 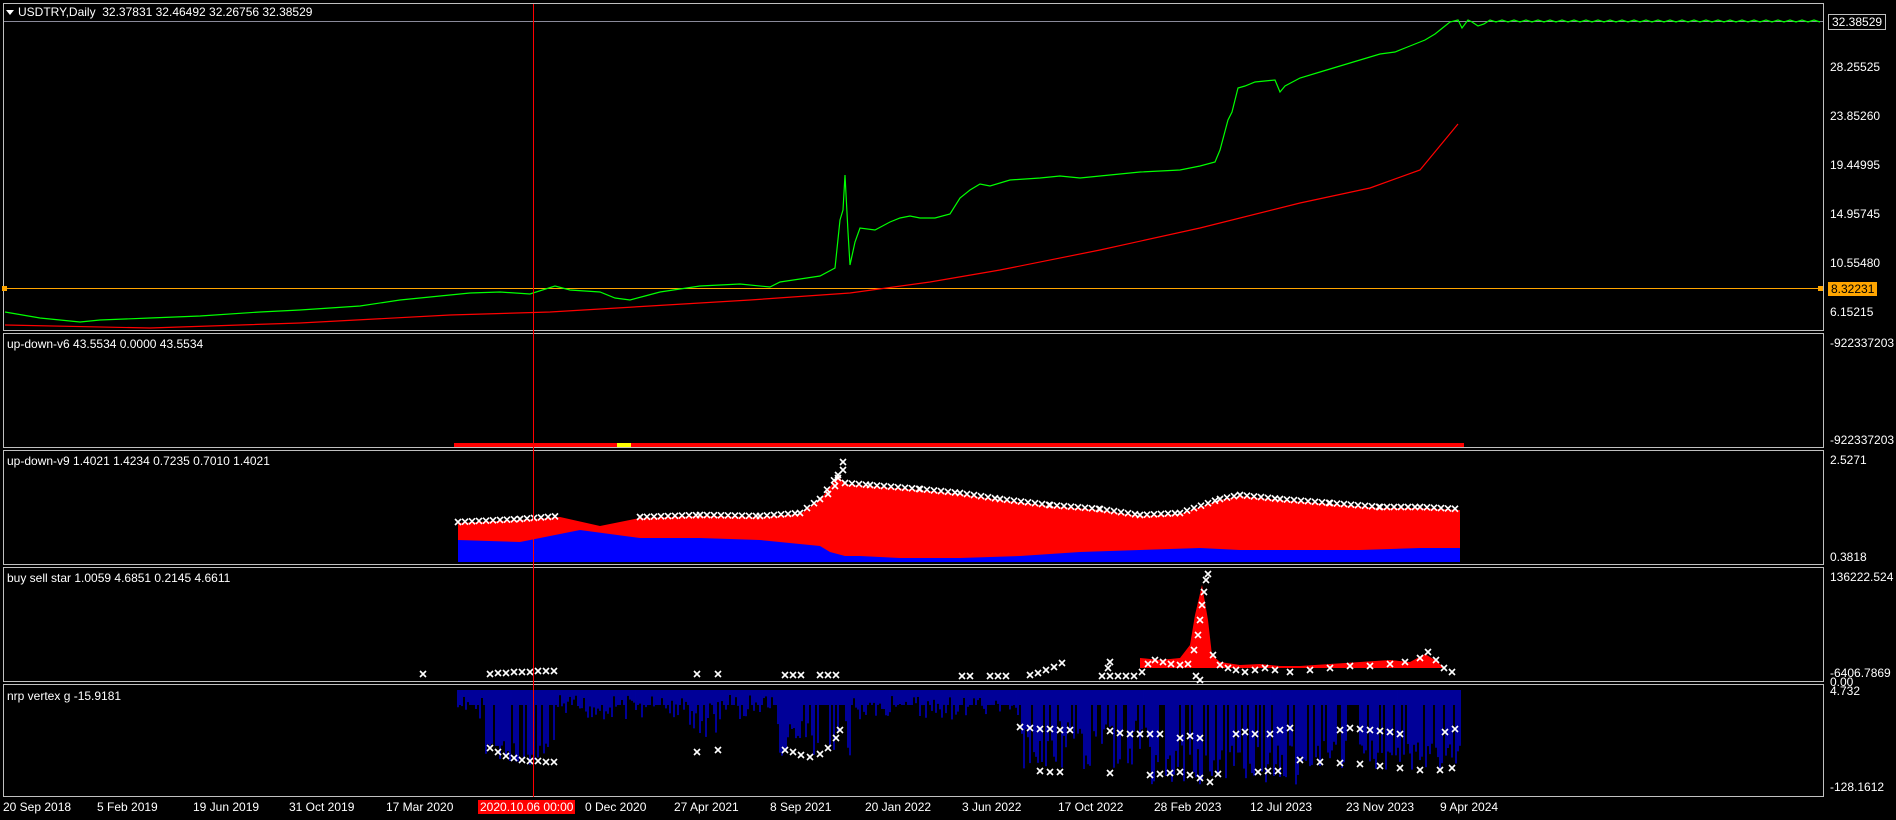 I want to click on time-label: 17 Oct 2022, so click(x=1091, y=807).